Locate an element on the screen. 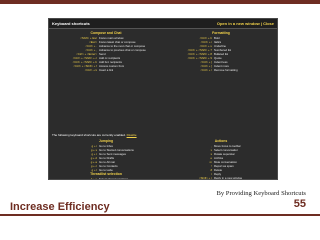 The height and width of the screenshot is (240, 320). panel-title: Keyboard shortcuts is located at coordinates (71, 23).